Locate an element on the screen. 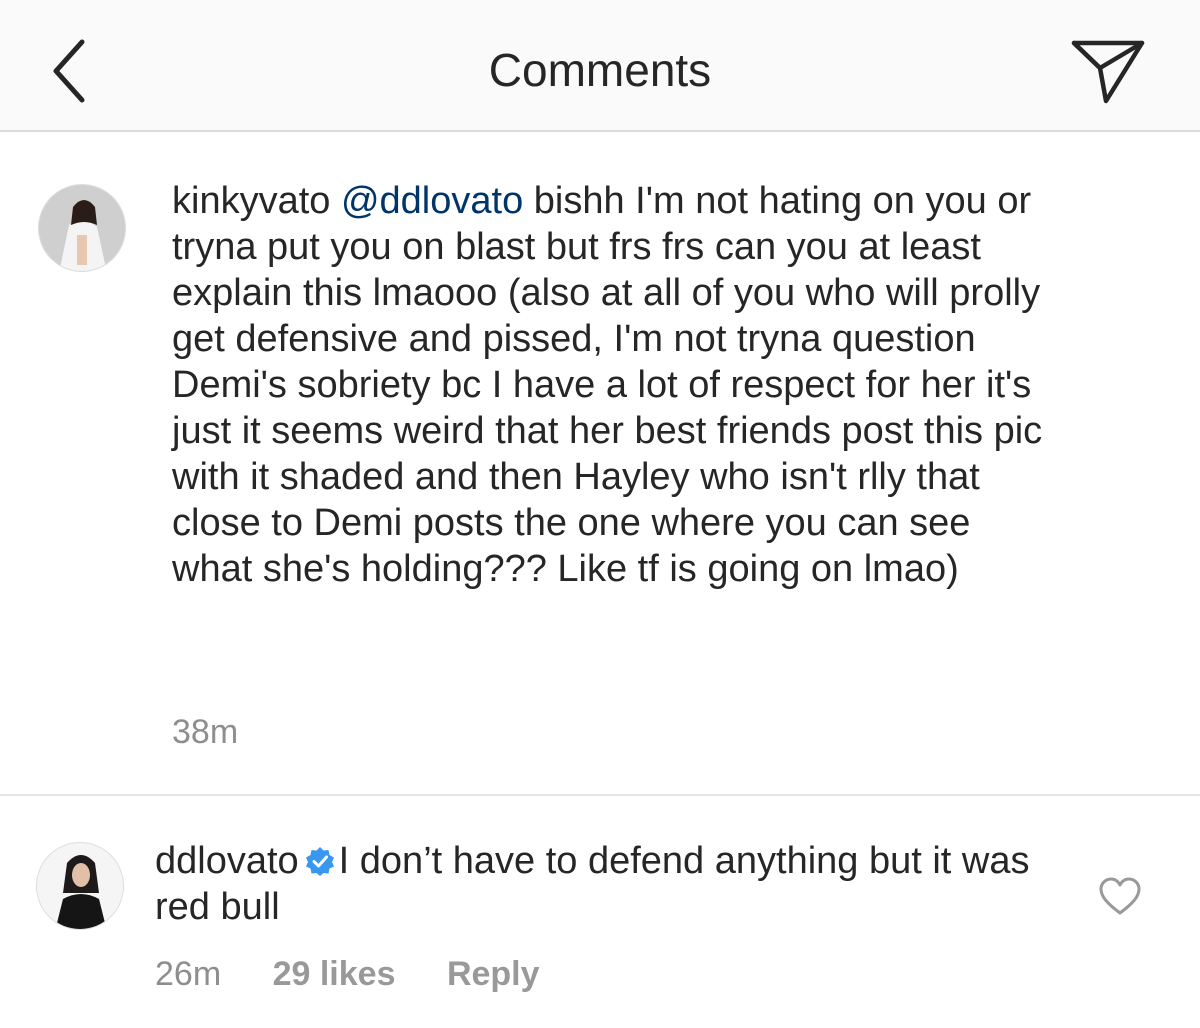 The image size is (1200, 1028). likes-count: 29 likes is located at coordinates (334, 974).